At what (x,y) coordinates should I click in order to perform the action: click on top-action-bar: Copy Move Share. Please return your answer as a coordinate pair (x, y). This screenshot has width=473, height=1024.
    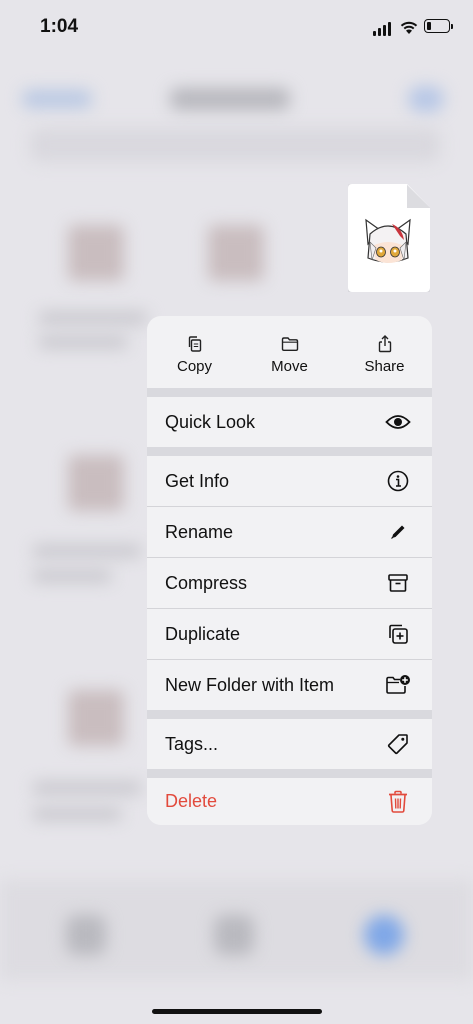
    Looking at the image, I should click on (289, 352).